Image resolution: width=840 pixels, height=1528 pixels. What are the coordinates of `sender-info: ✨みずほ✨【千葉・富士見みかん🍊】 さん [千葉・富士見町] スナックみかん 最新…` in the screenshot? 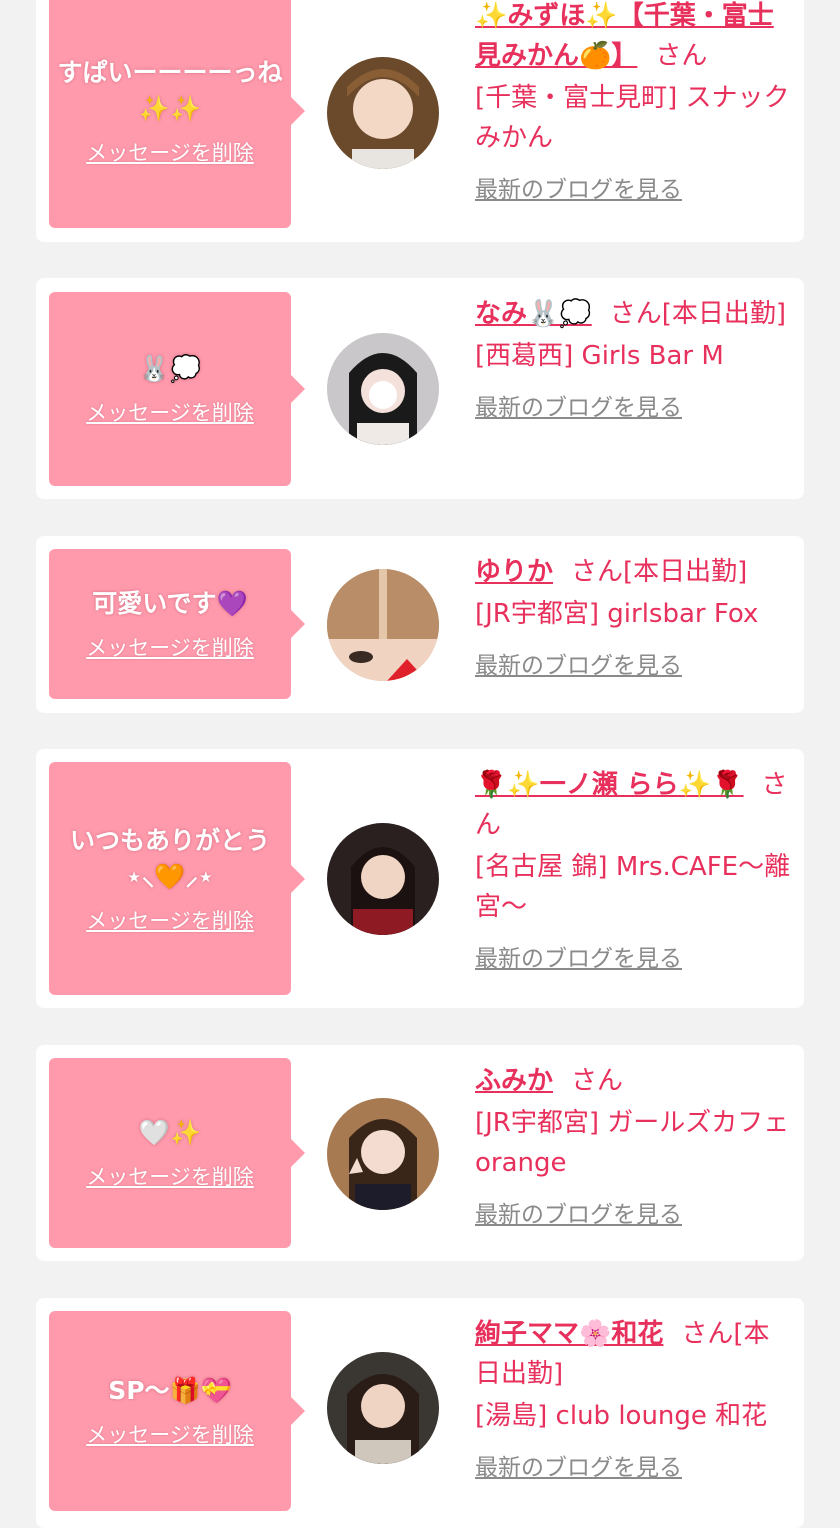 It's located at (633, 102).